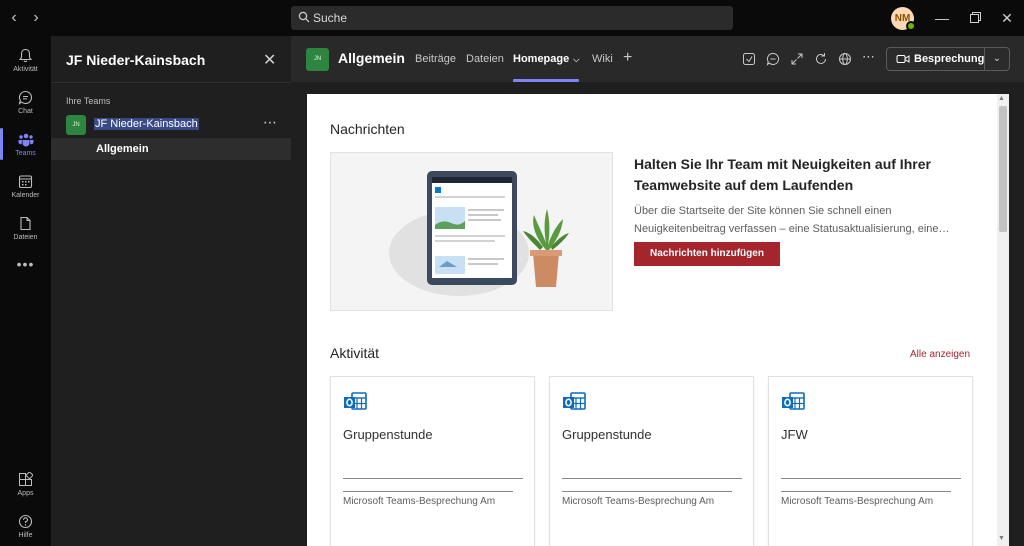  What do you see at coordinates (26, 479) in the screenshot?
I see `apps-icon` at bounding box center [26, 479].